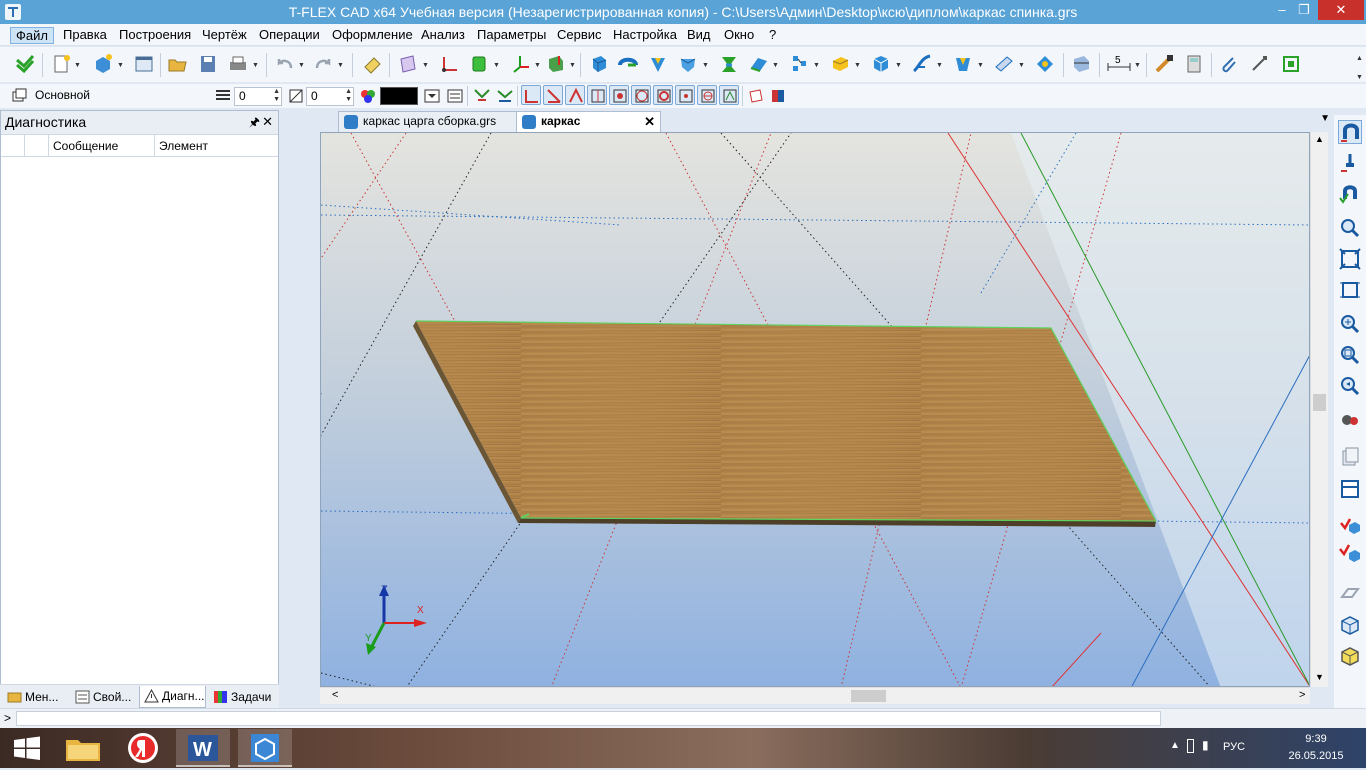 Image resolution: width=1366 pixels, height=770 pixels. What do you see at coordinates (144, 64) in the screenshot?
I see `window-icon` at bounding box center [144, 64].